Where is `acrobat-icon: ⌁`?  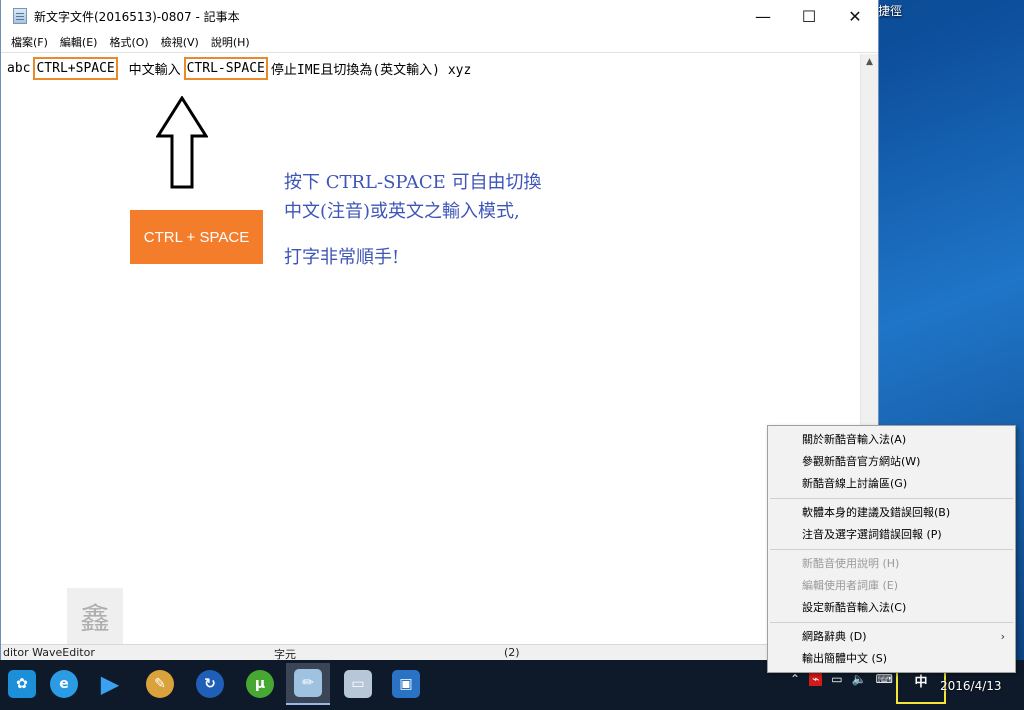 acrobat-icon: ⌁ is located at coordinates (816, 679).